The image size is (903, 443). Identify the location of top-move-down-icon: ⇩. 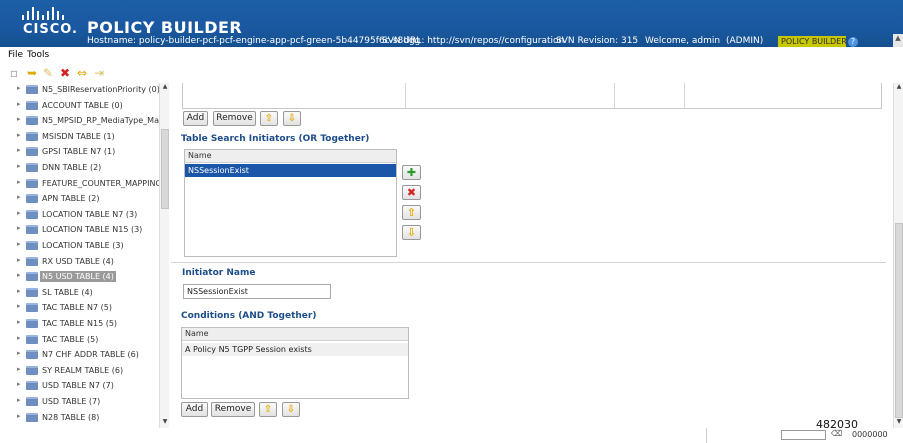
(292, 118).